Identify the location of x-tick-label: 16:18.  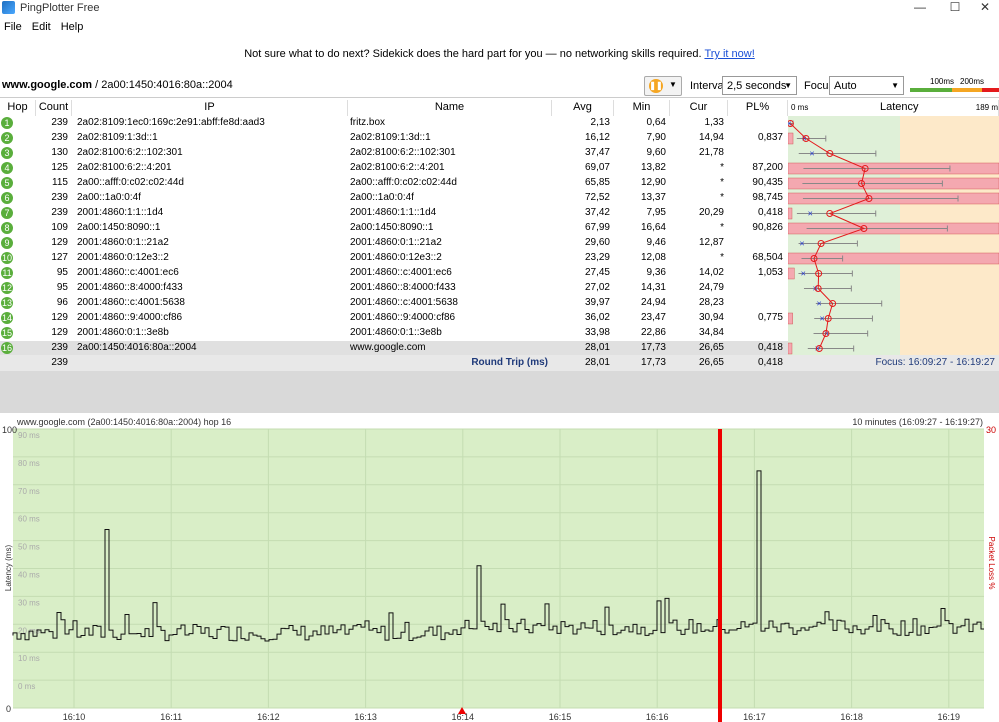
(851, 717).